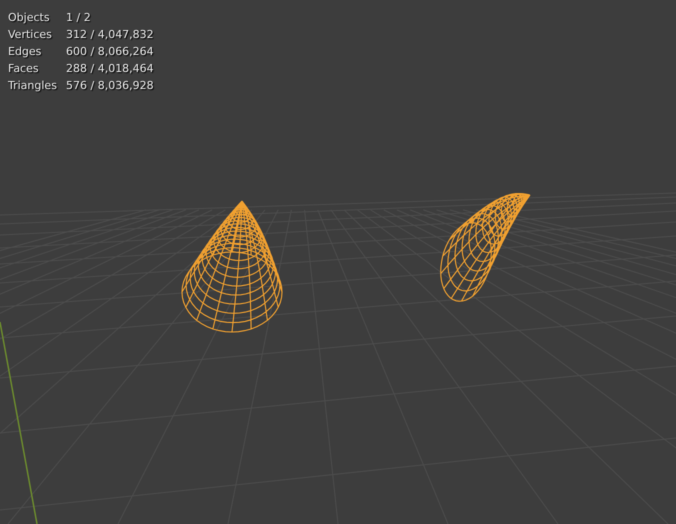  What do you see at coordinates (25, 52) in the screenshot?
I see `stat-label: Edges` at bounding box center [25, 52].